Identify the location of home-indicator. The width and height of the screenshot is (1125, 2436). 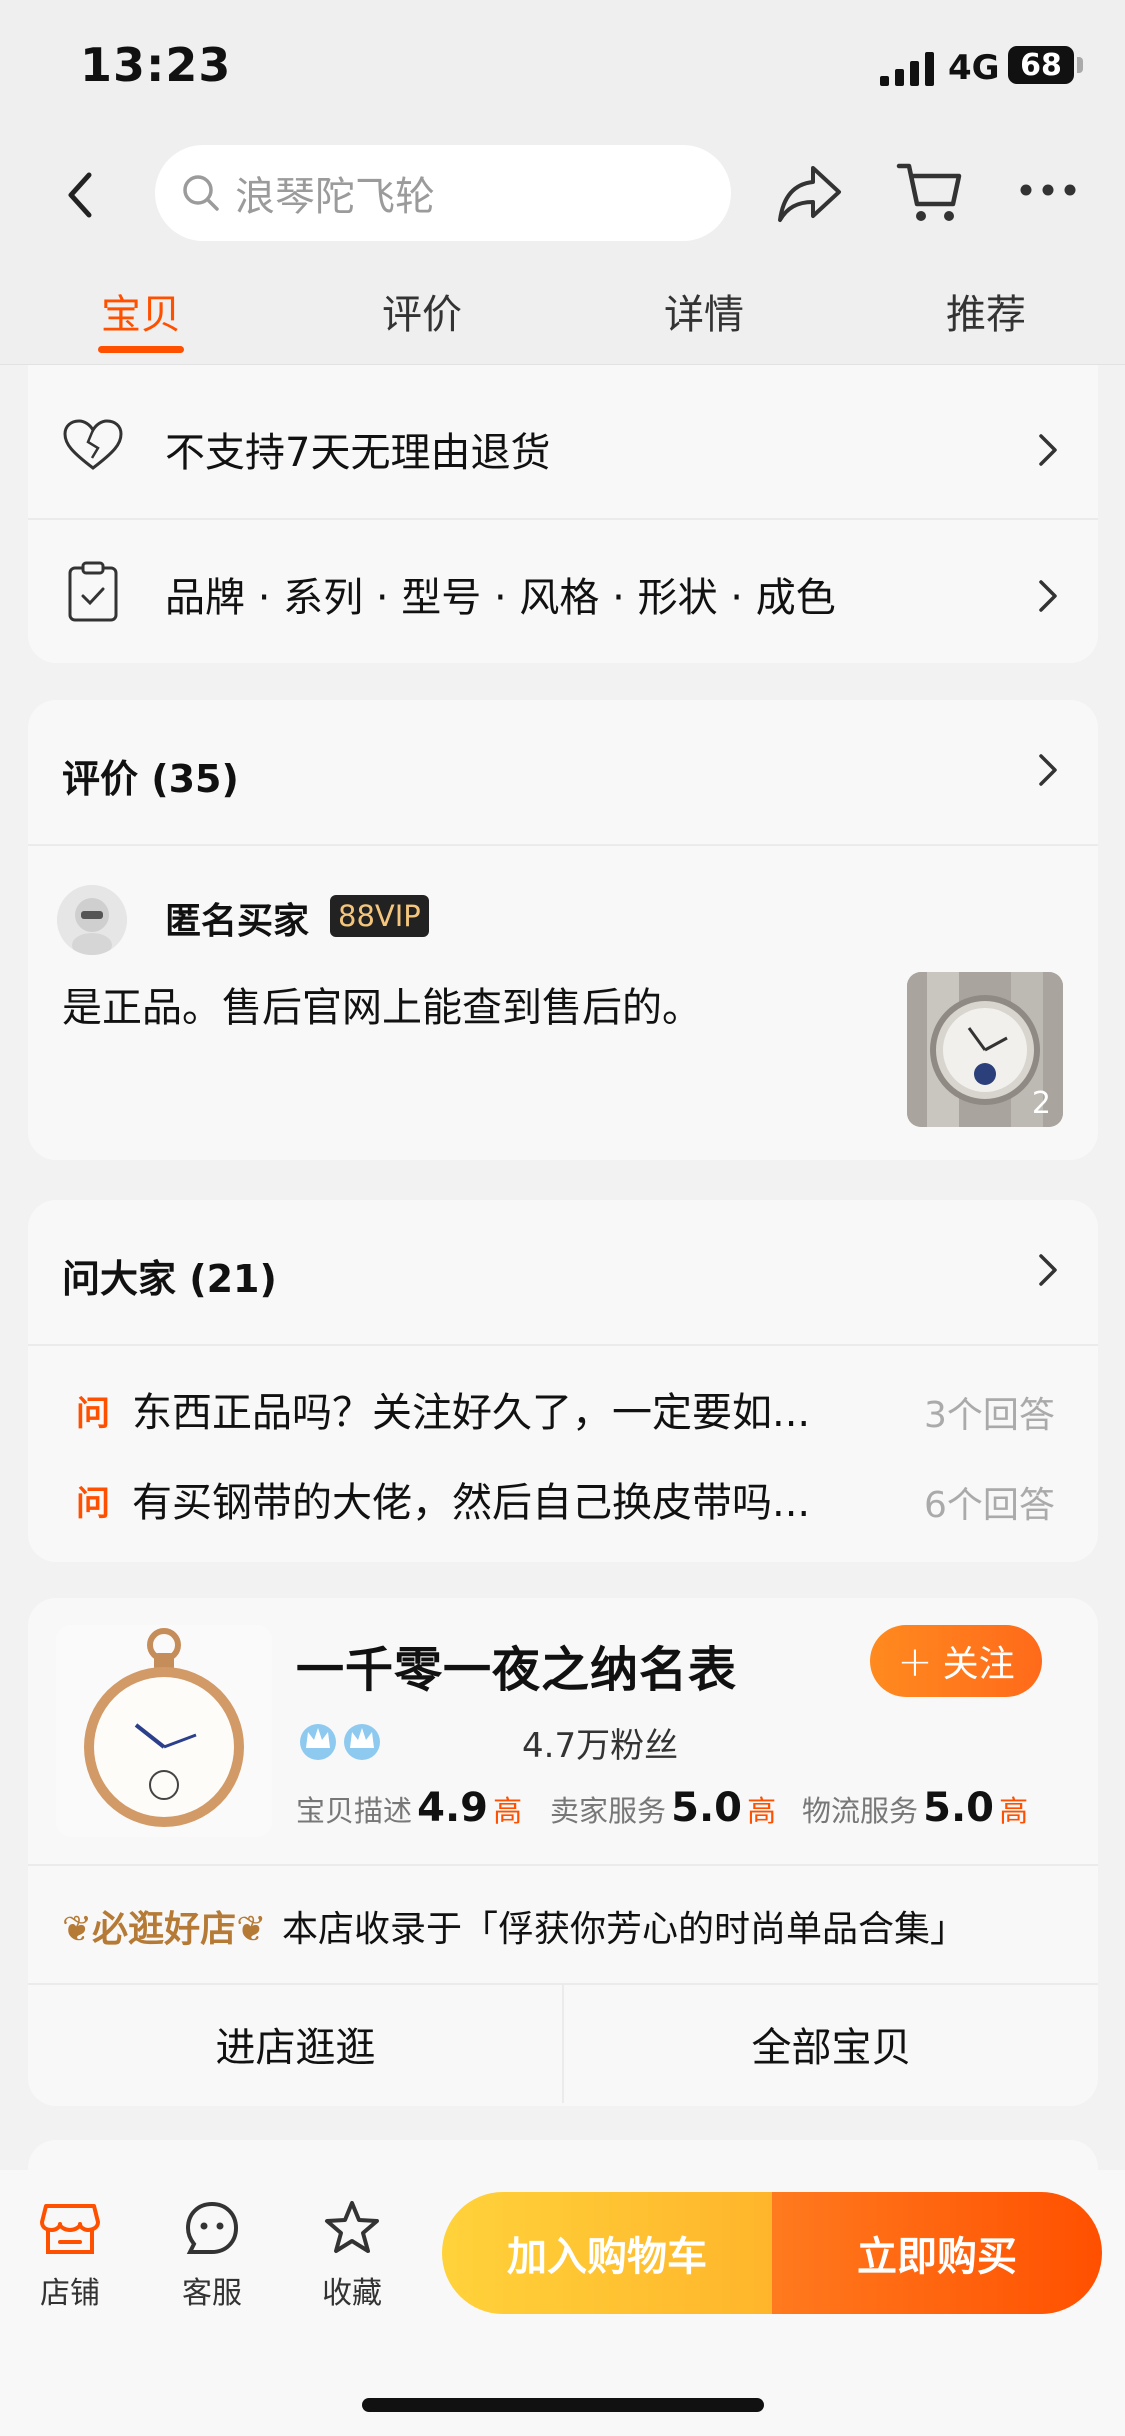
(563, 2405).